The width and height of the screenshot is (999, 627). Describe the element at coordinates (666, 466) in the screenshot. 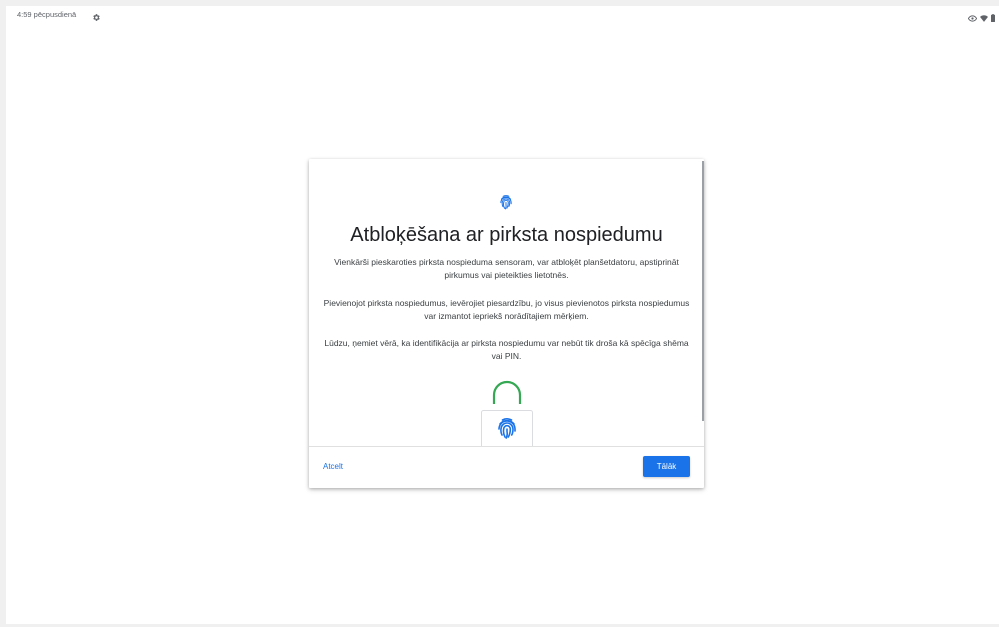

I see `next-button: Tālāk` at that location.